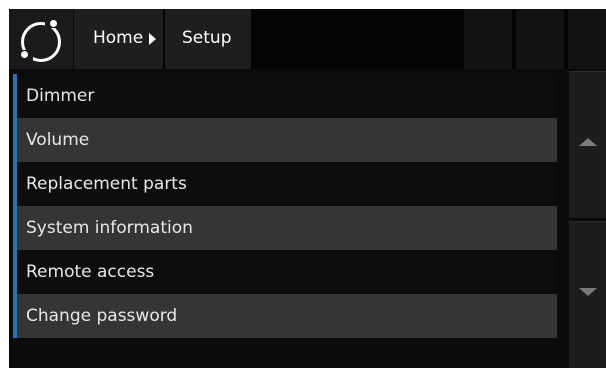 The height and width of the screenshot is (368, 606). What do you see at coordinates (152, 39) in the screenshot?
I see `triangle-right-icon` at bounding box center [152, 39].